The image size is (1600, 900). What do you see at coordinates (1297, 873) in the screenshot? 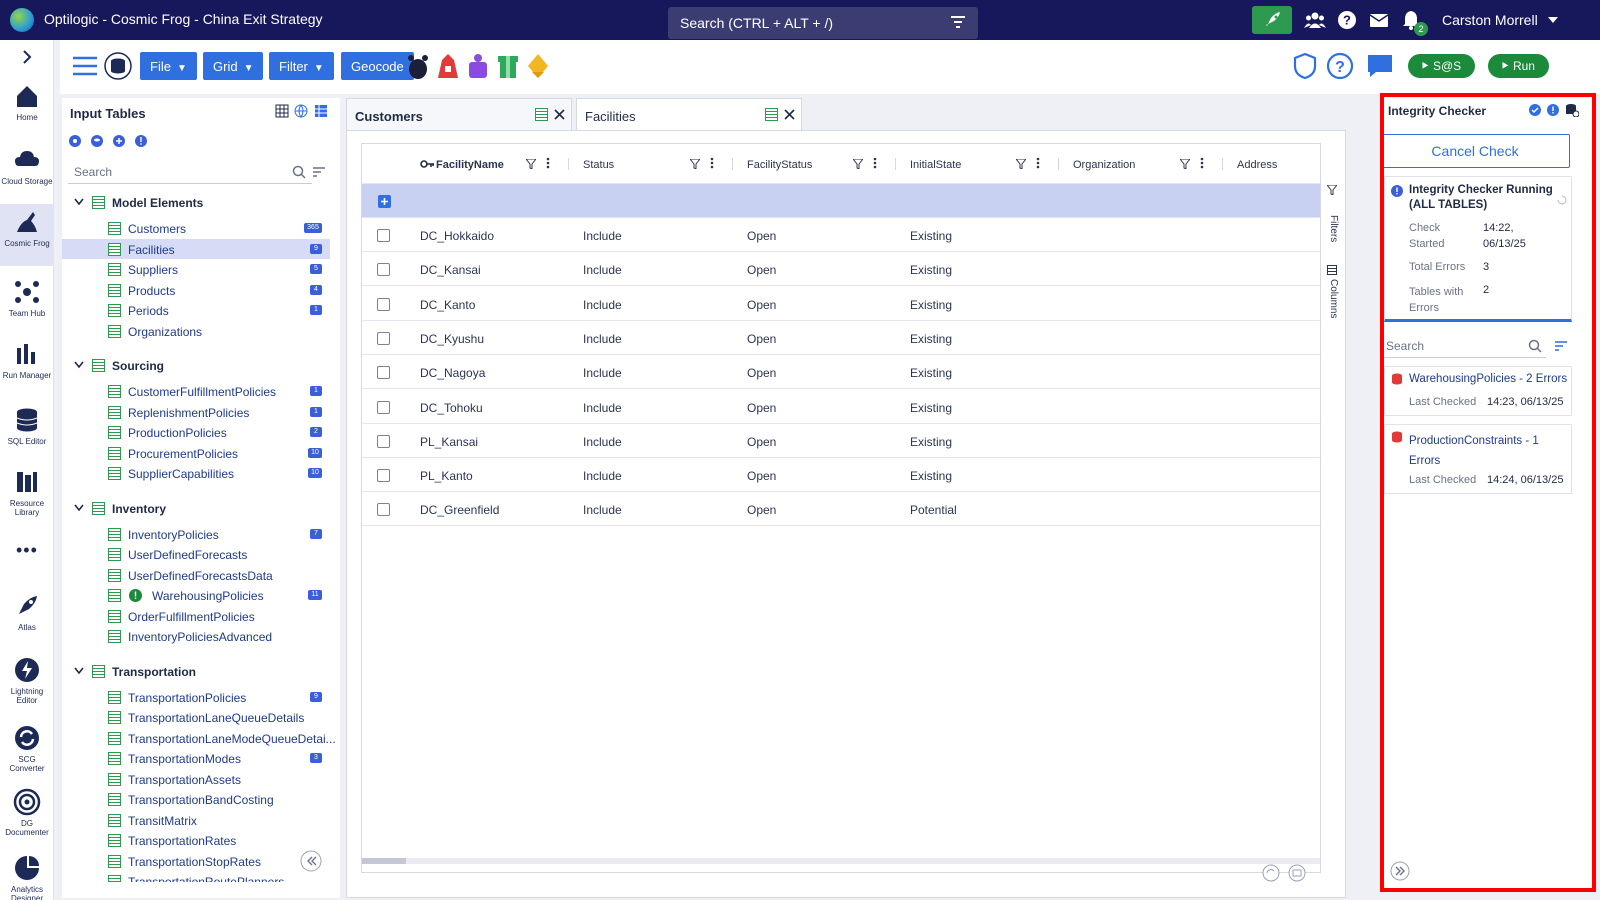
I see `panel-toggle-icon` at bounding box center [1297, 873].